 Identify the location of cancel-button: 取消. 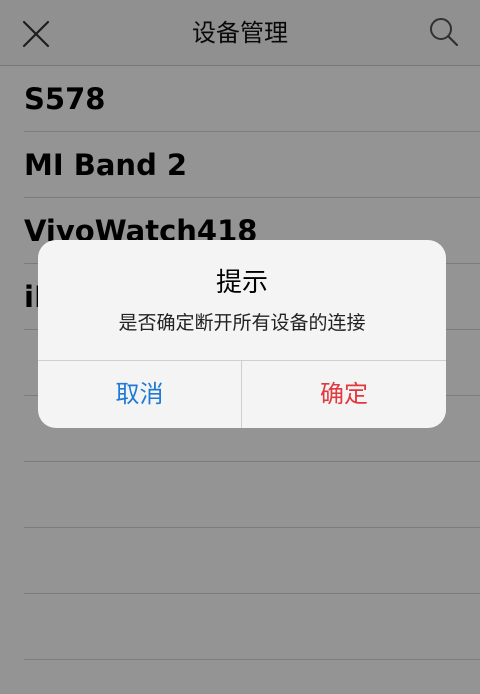
(139, 394).